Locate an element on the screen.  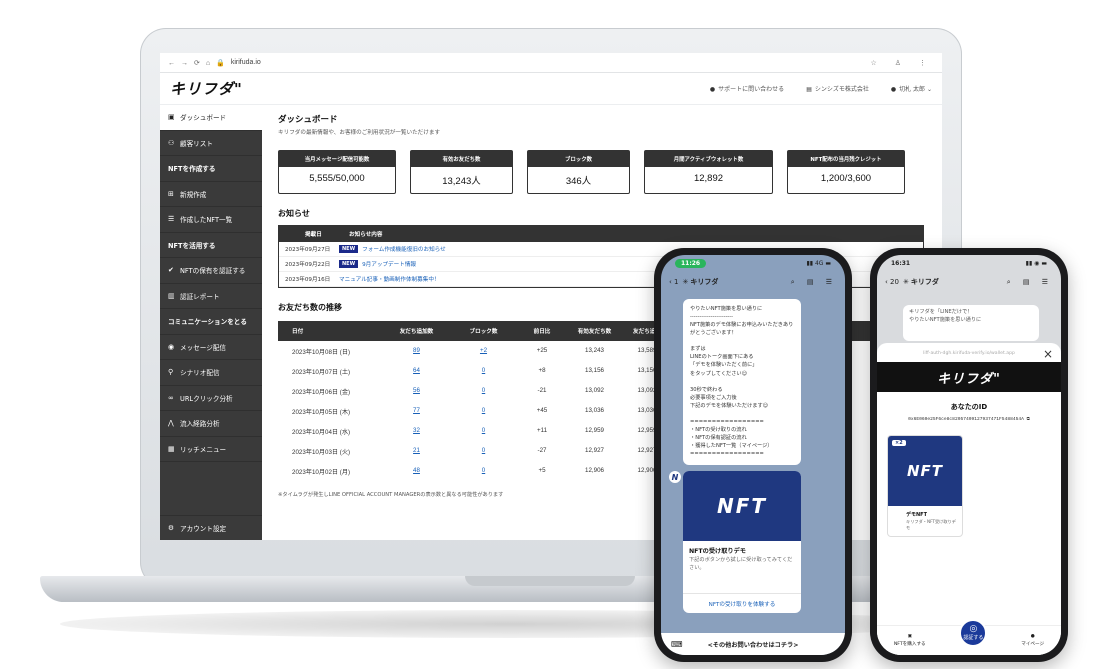
stat-card-blocks: ブロック数 346人 is located at coordinates (578, 172).